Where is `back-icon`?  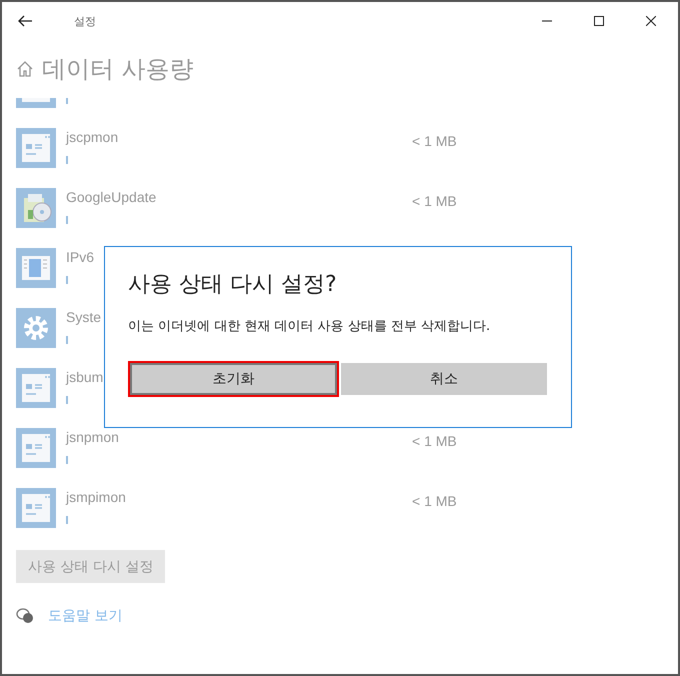
back-icon is located at coordinates (25, 21).